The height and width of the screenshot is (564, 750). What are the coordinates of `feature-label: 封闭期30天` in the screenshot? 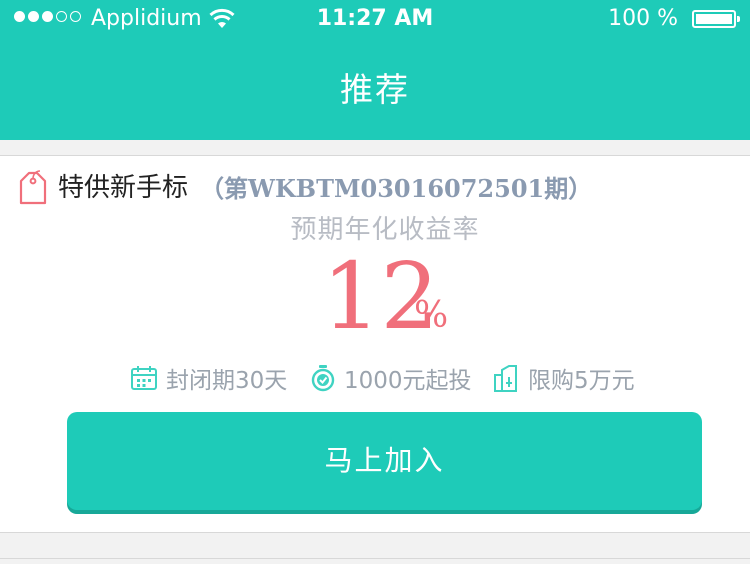 It's located at (227, 381).